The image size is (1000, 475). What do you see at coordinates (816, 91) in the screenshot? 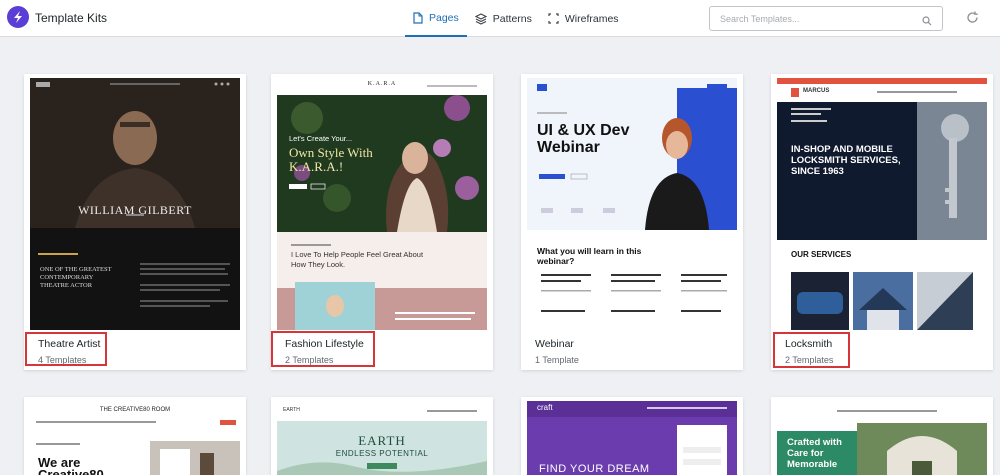
I see `preview-brand: MARCUS` at bounding box center [816, 91].